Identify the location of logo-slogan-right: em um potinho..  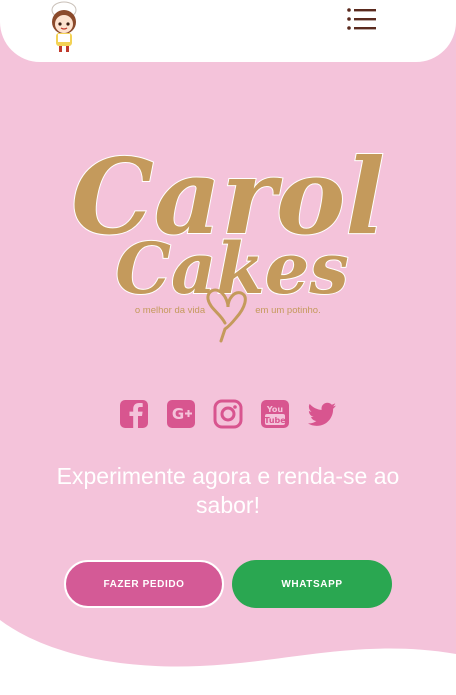
(287, 310).